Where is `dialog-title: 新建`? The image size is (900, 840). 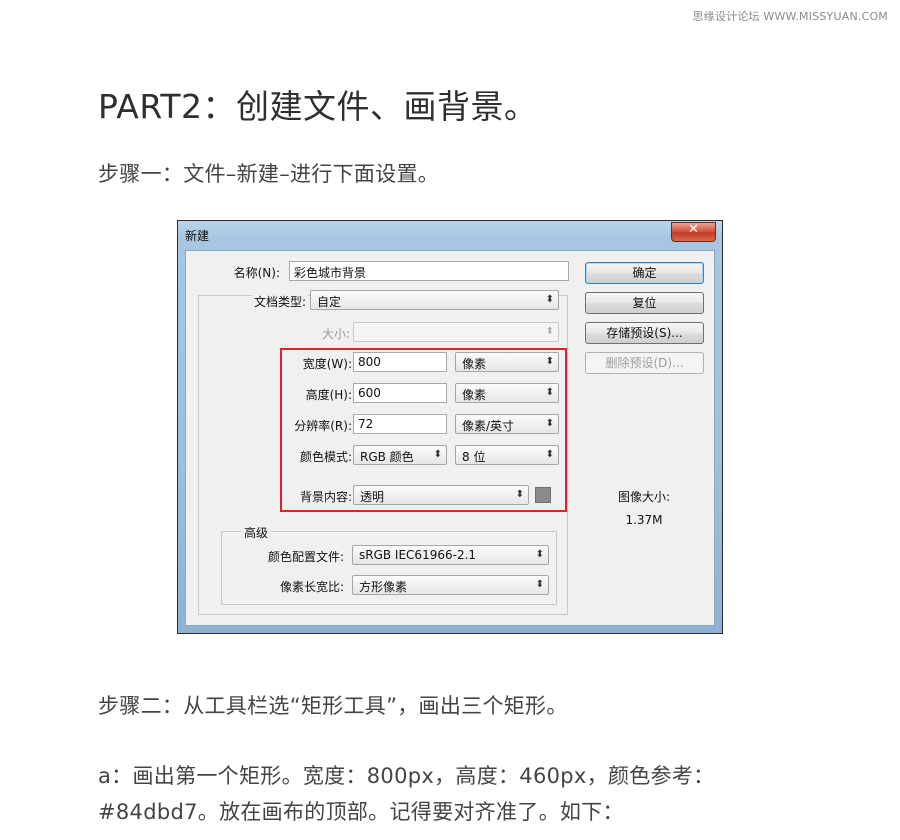
dialog-title: 新建 is located at coordinates (197, 236).